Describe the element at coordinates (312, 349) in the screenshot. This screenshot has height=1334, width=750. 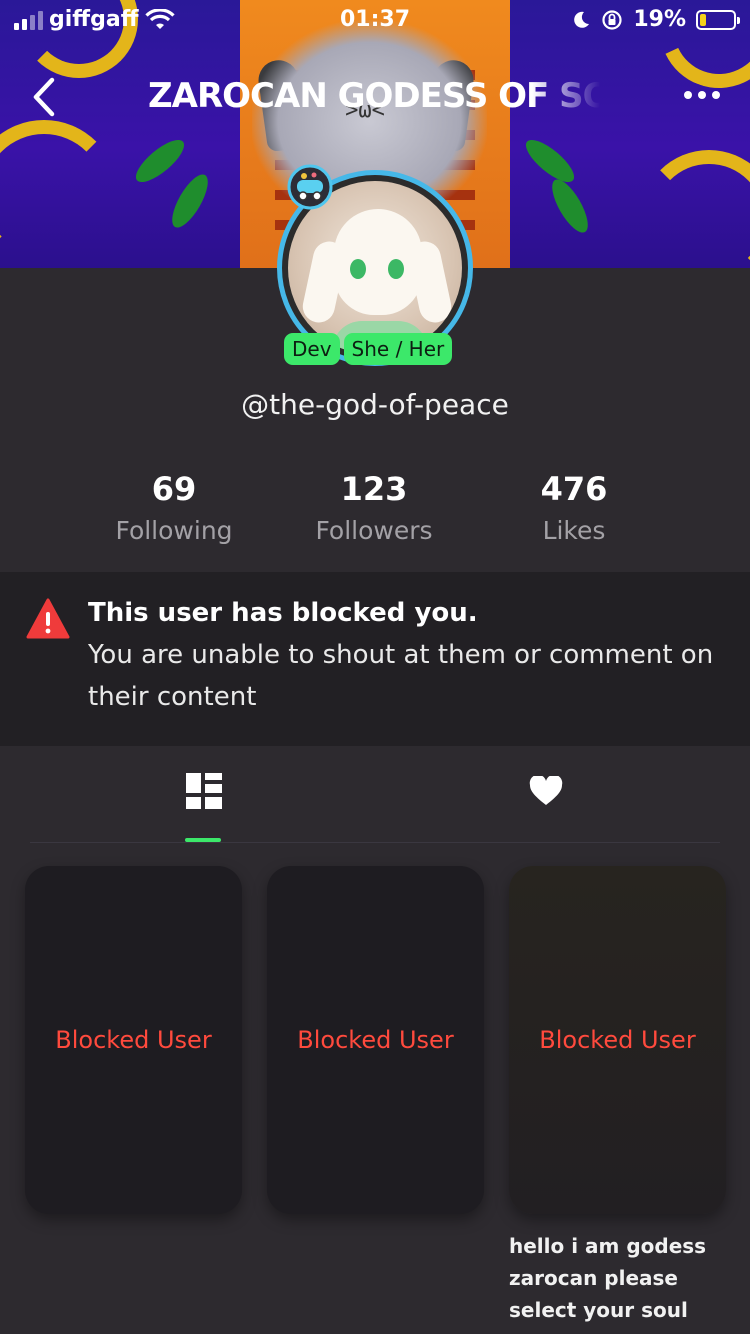
I see `dev-badge: Dev` at that location.